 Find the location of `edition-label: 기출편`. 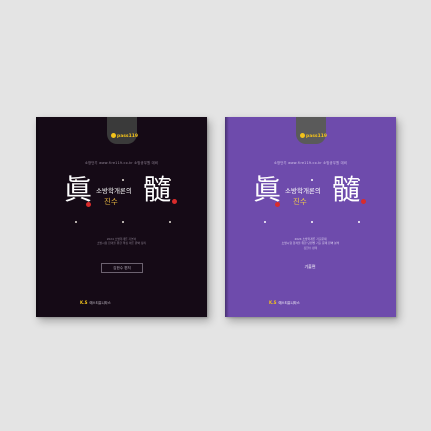

edition-label: 기출편 is located at coordinates (310, 266).